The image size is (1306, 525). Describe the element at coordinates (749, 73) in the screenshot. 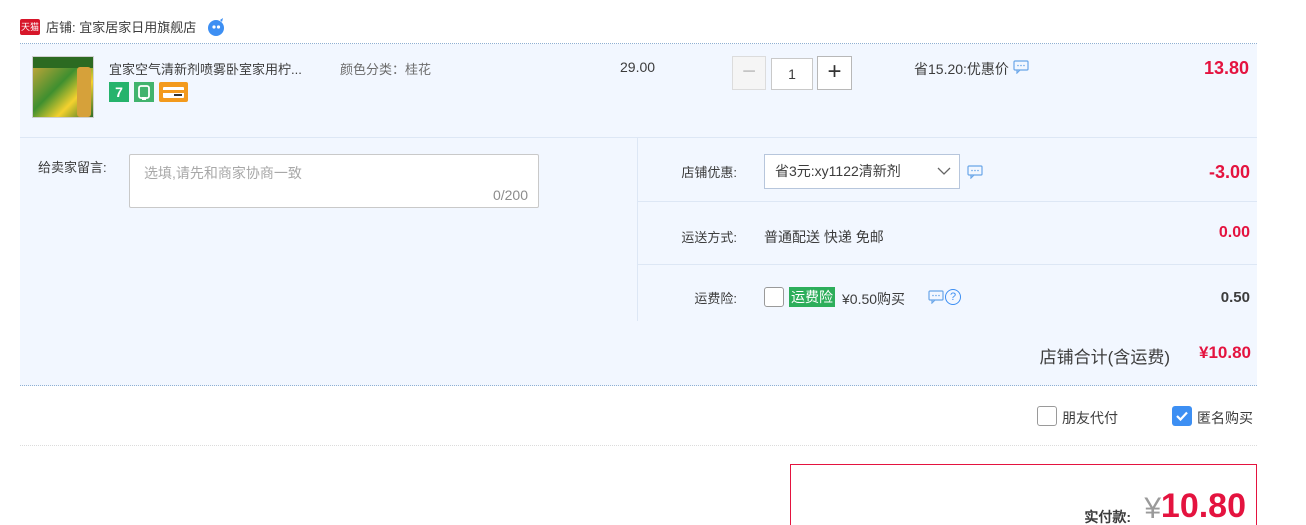

I see `quantity-decrement-button: −` at that location.